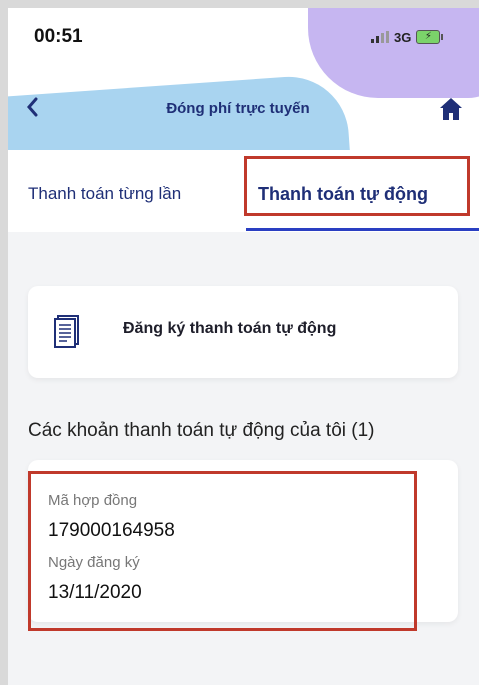  Describe the element at coordinates (58, 36) in the screenshot. I see `status-time: 00:51` at that location.